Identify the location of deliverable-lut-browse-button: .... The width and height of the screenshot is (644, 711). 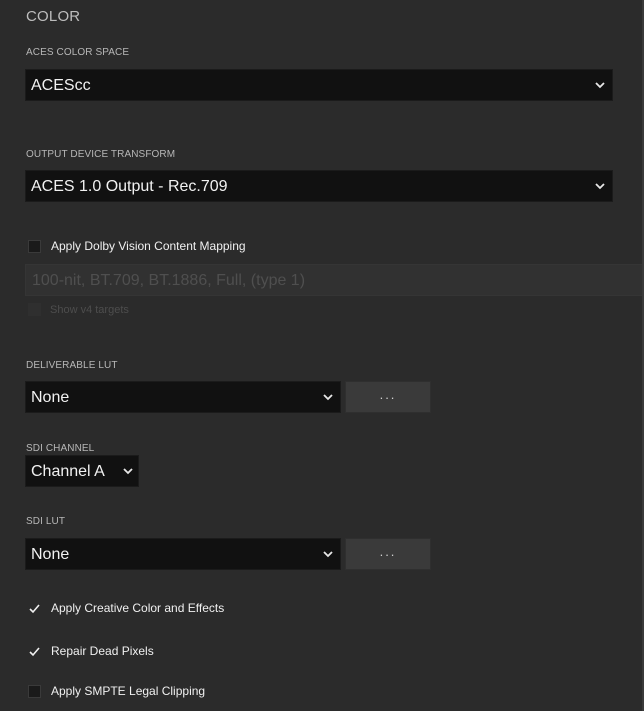
(388, 397).